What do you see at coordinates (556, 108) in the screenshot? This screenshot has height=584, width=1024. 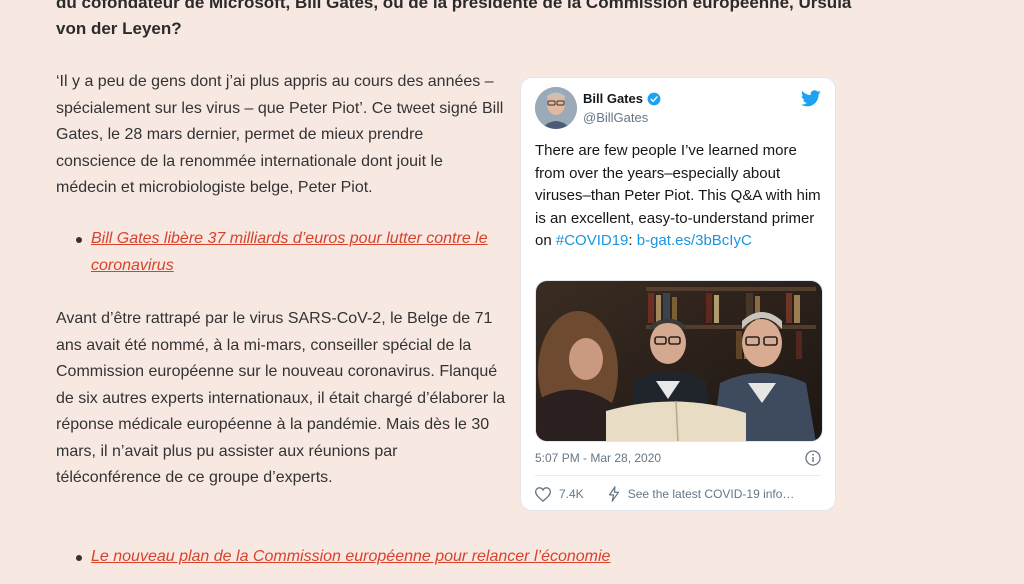 I see `avatar` at bounding box center [556, 108].